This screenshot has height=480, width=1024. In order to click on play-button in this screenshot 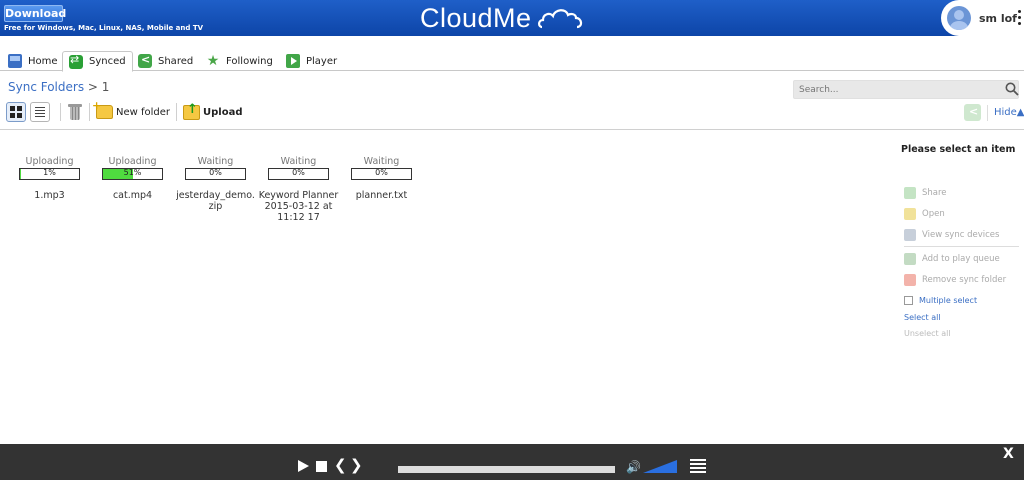, I will do `click(303, 466)`.